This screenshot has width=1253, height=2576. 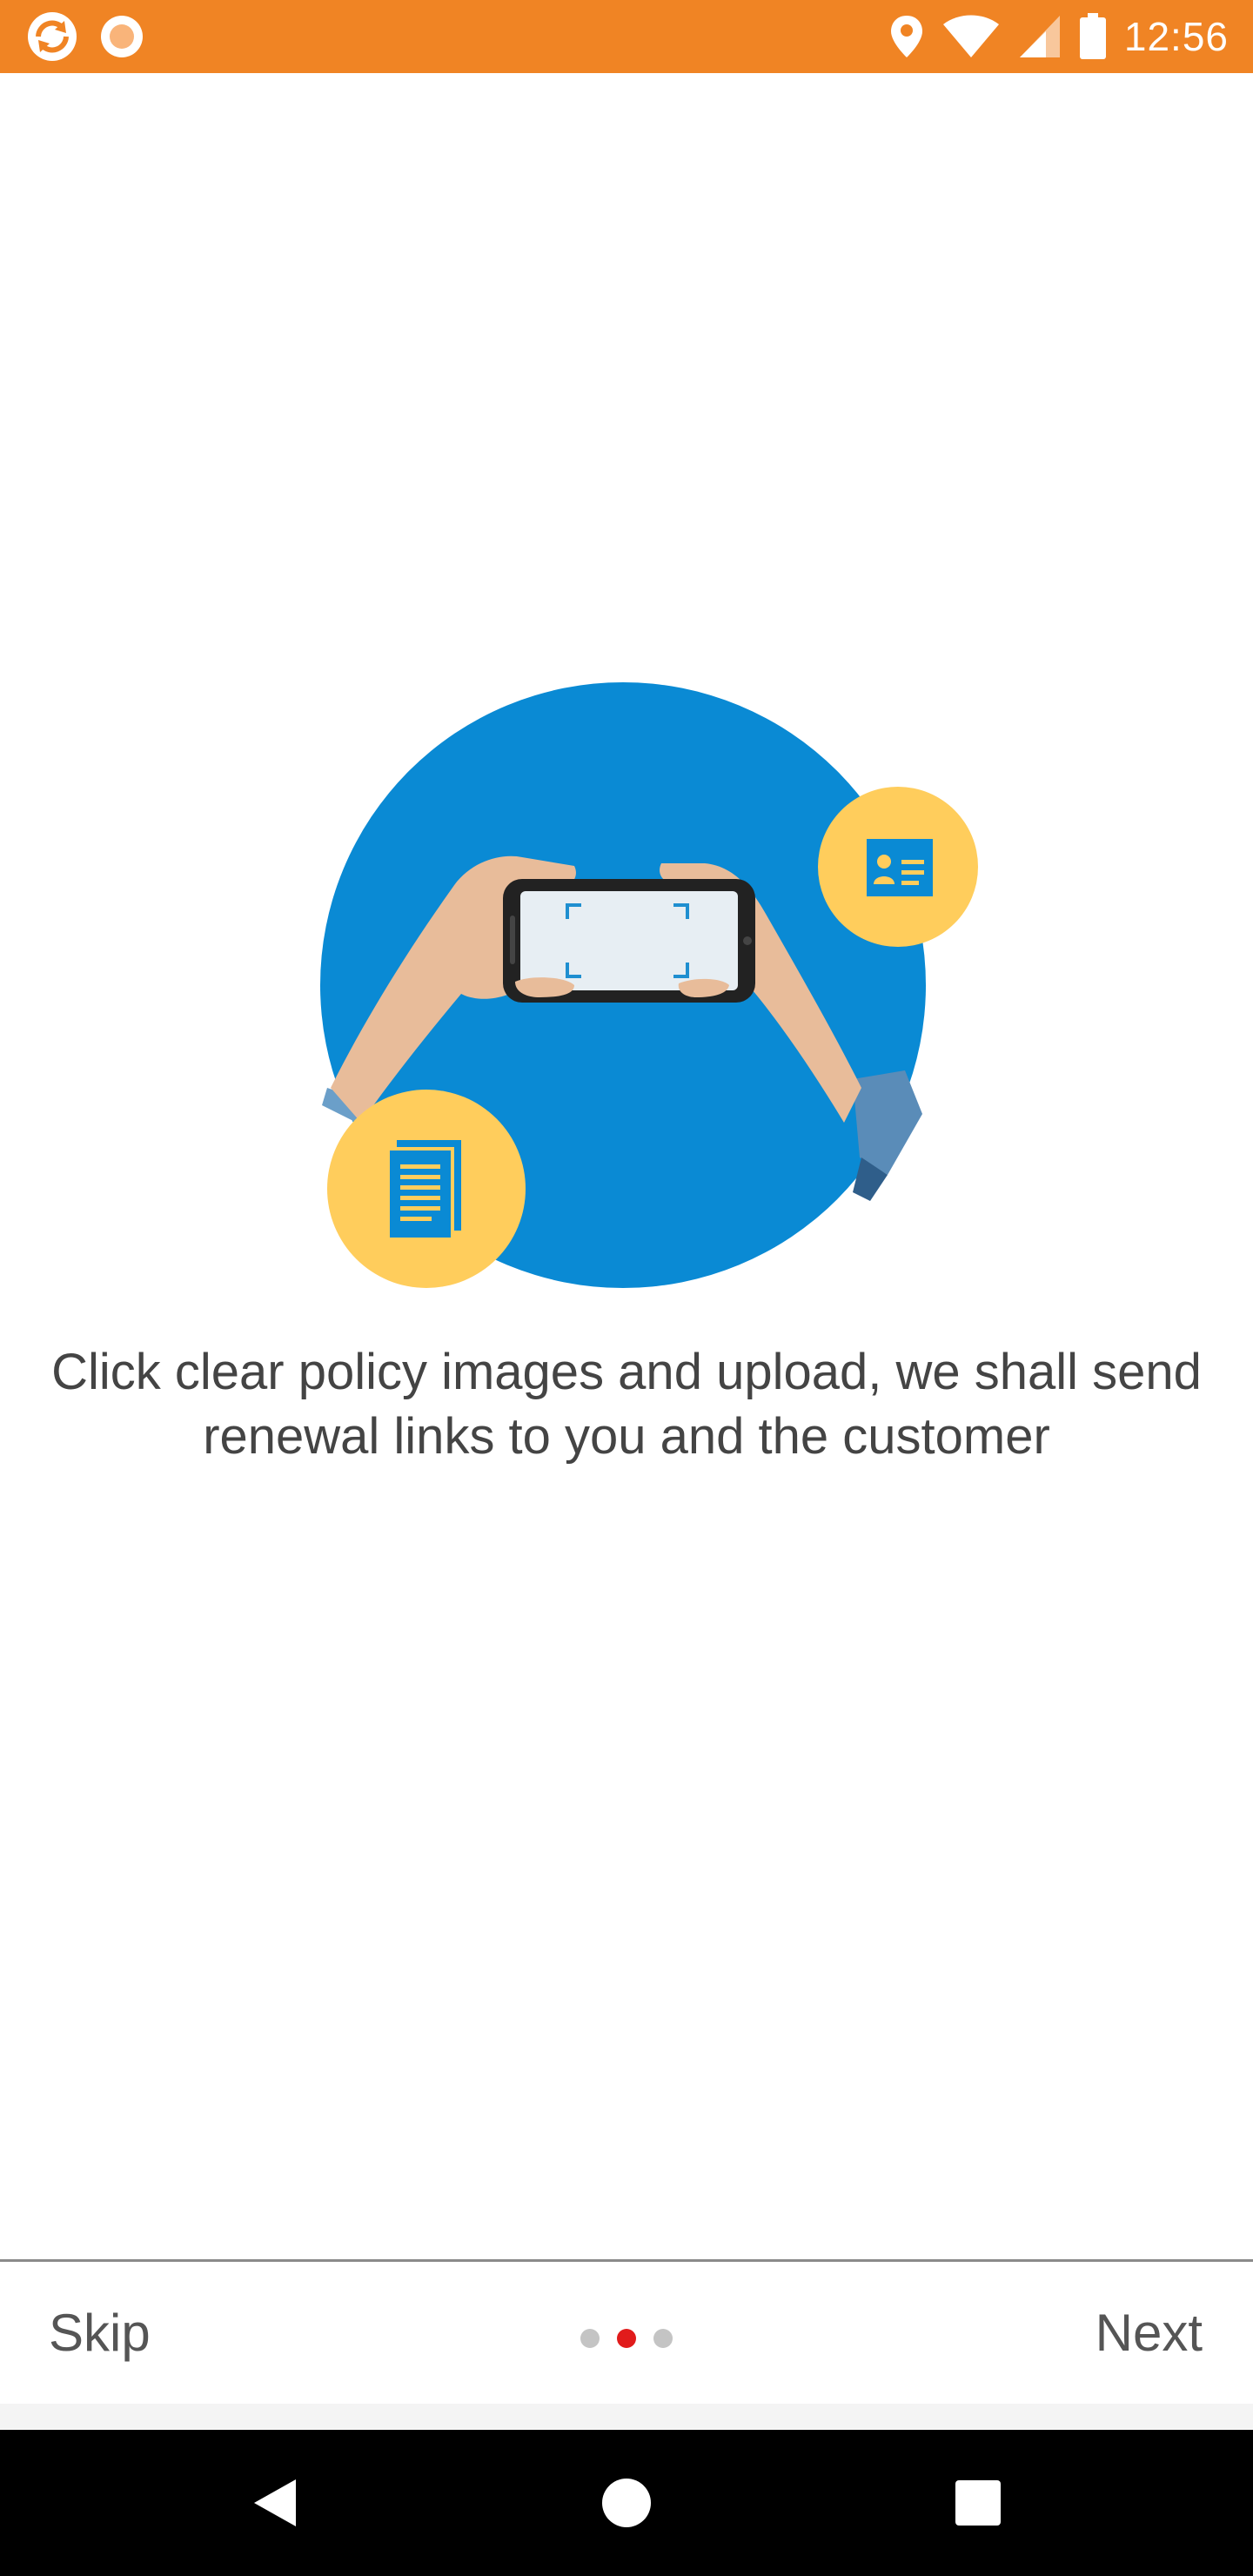 I want to click on record-icon, so click(x=122, y=37).